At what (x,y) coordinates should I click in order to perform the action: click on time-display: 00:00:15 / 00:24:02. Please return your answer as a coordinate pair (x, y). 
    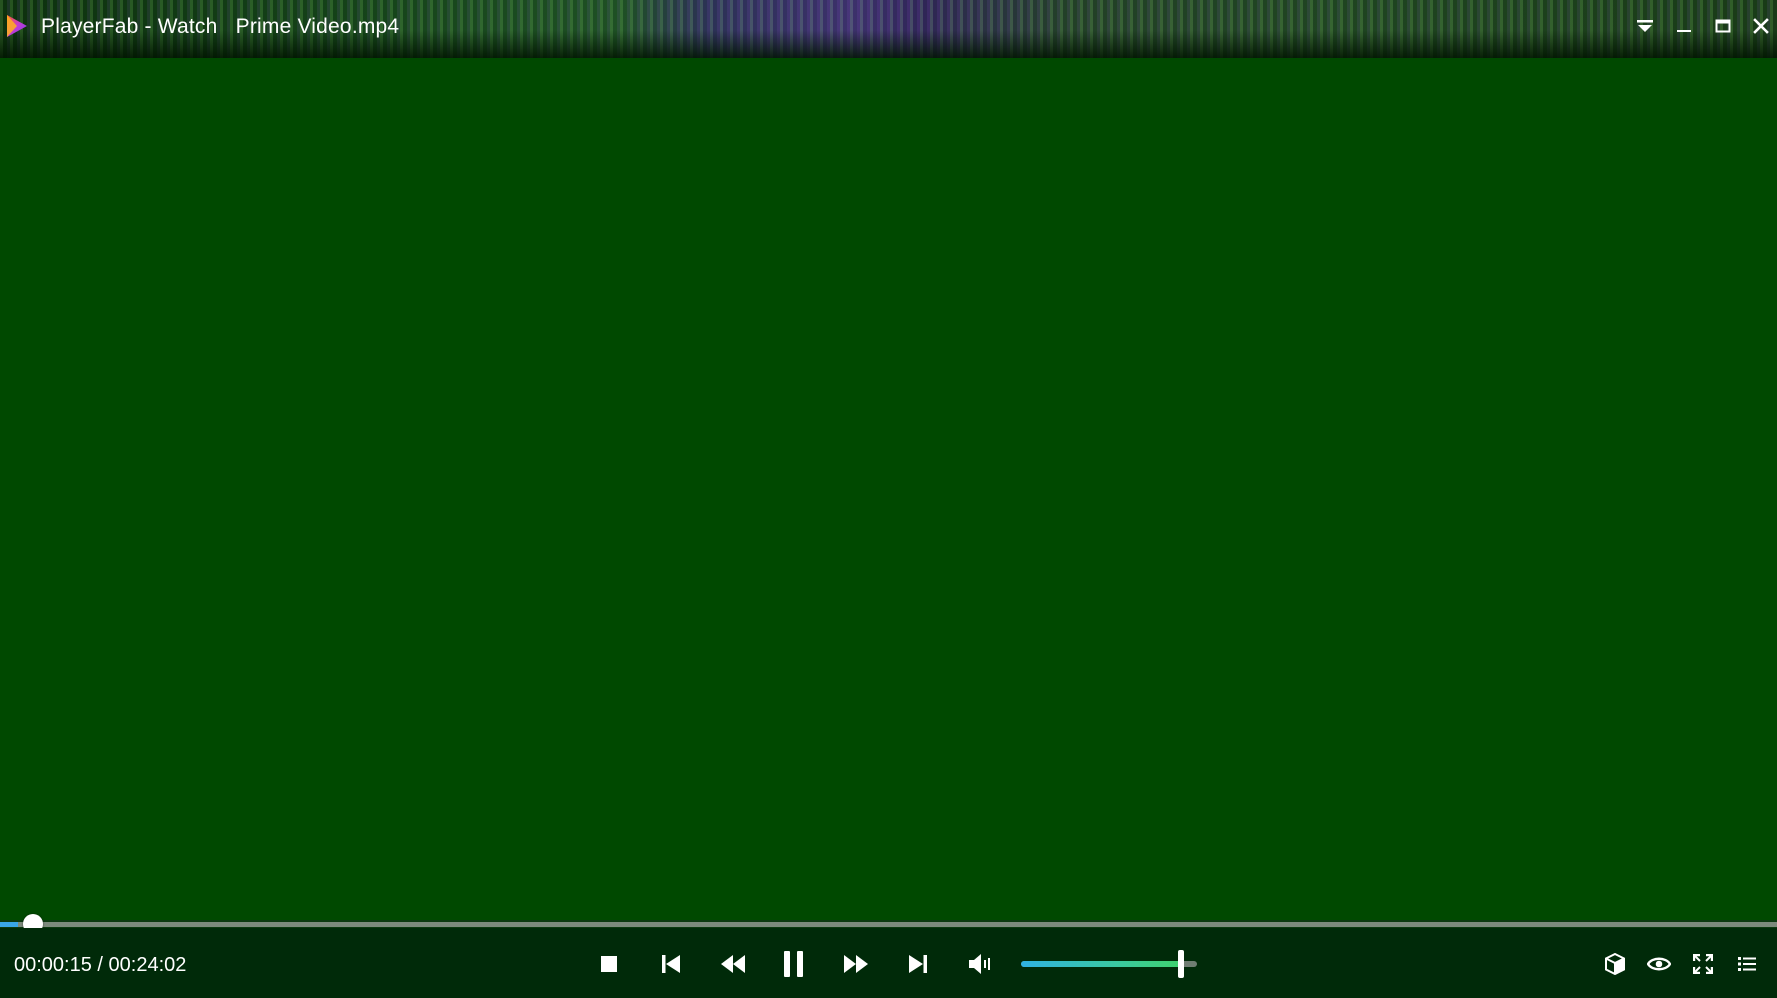
    Looking at the image, I should click on (100, 965).